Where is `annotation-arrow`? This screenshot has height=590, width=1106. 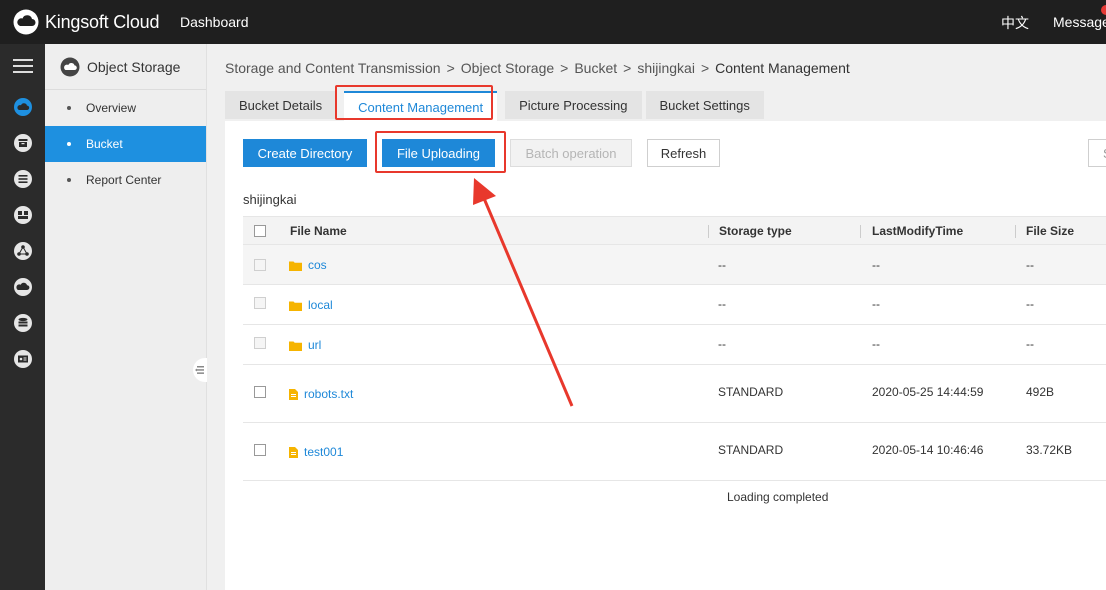 annotation-arrow is located at coordinates (523, 292).